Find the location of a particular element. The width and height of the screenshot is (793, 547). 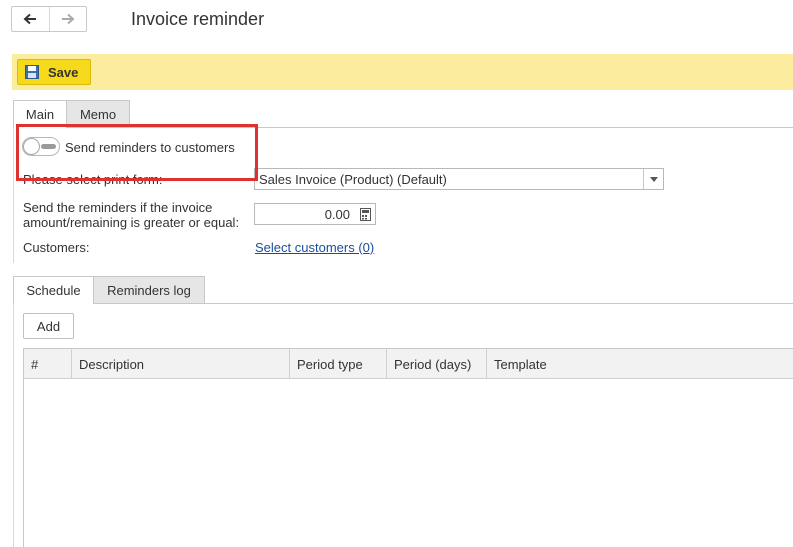

toggle-knob is located at coordinates (31, 146).